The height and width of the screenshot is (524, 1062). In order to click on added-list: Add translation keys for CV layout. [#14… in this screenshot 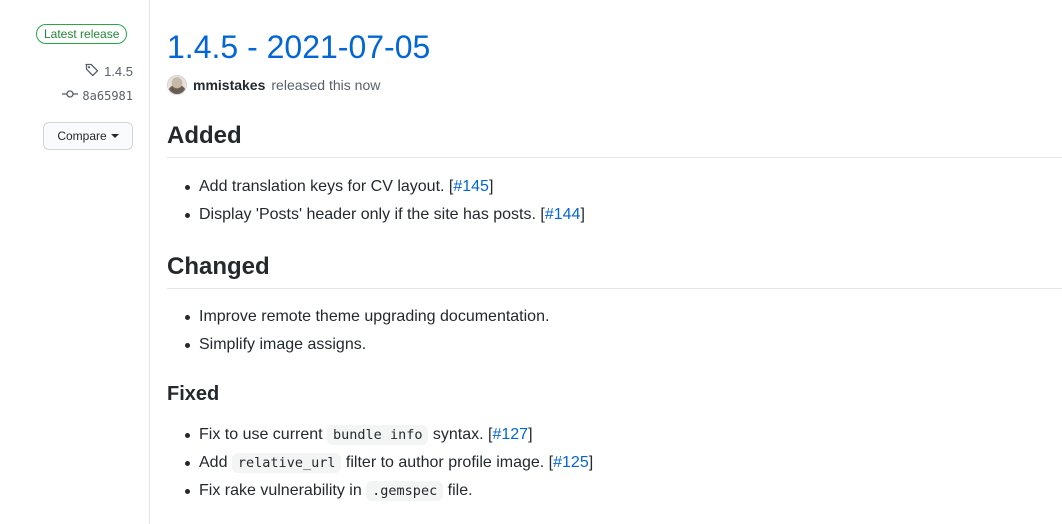, I will do `click(383, 201)`.